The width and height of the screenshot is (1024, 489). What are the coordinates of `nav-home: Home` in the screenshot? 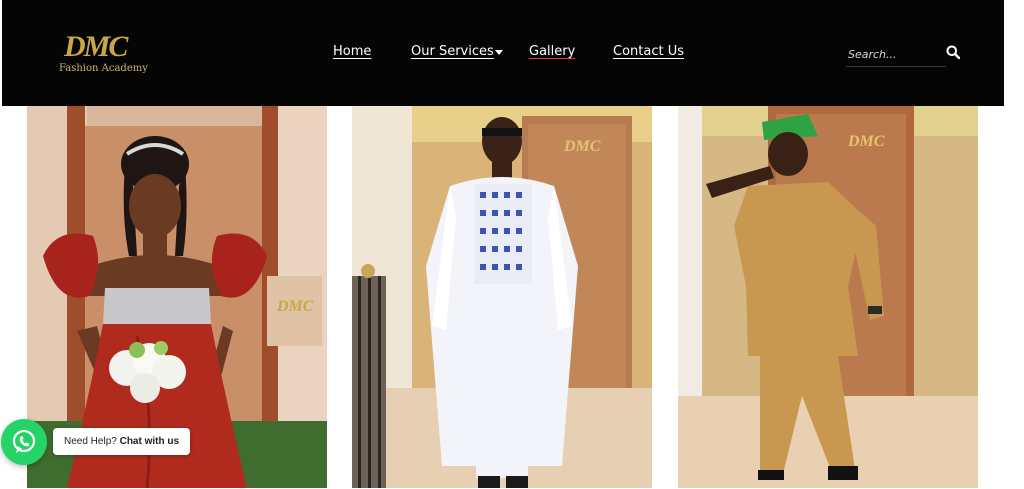 It's located at (352, 51).